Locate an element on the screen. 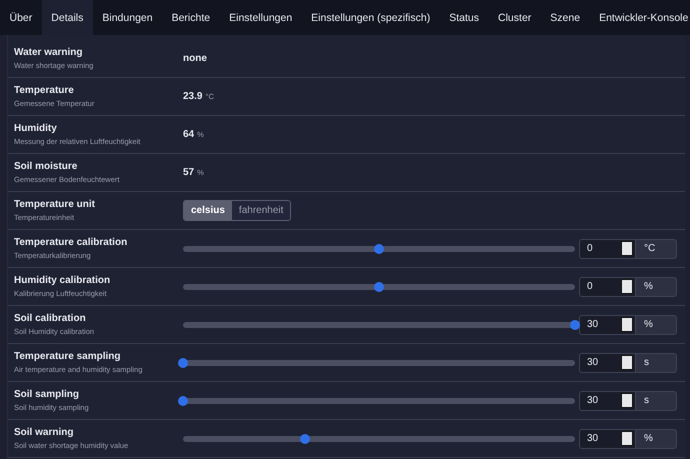 This screenshot has width=690, height=459. reading-value: 57 is located at coordinates (188, 172).